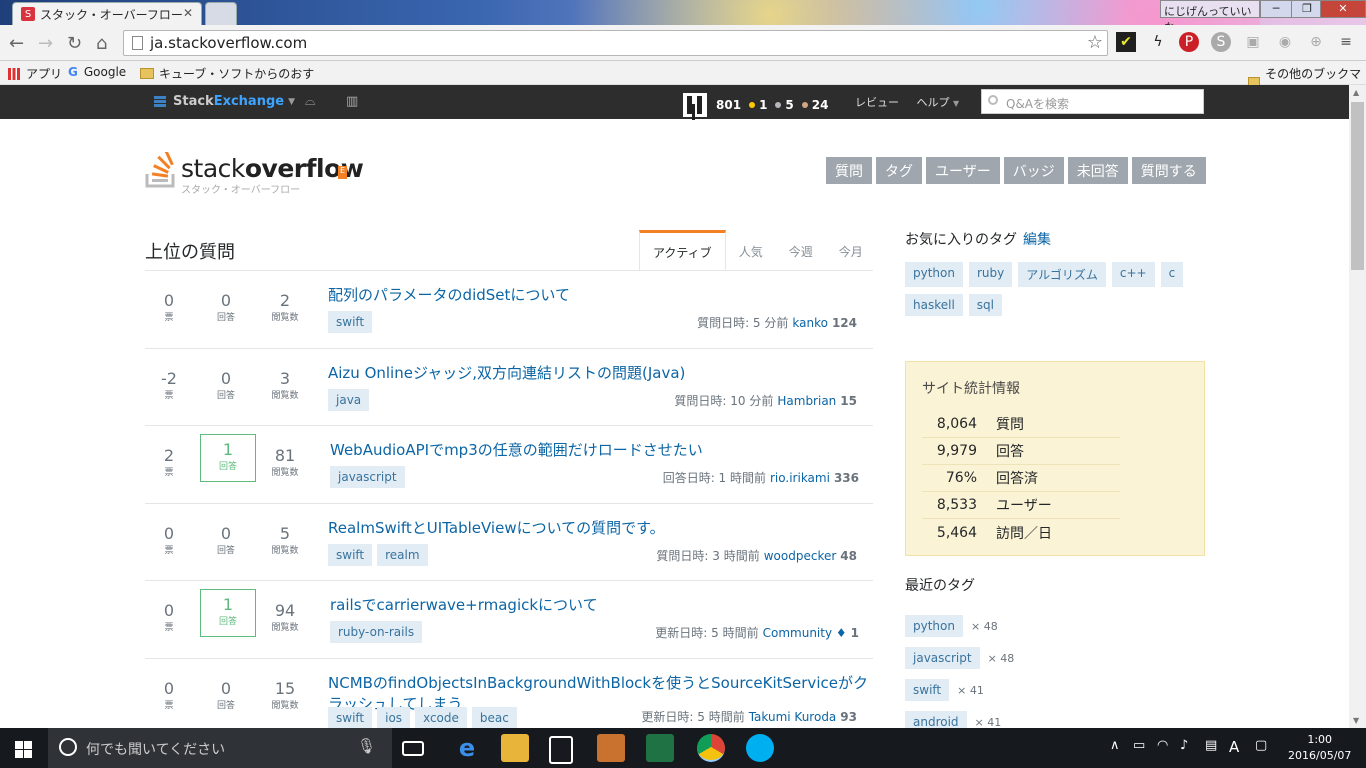 The height and width of the screenshot is (768, 1366). Describe the element at coordinates (660, 748) in the screenshot. I see `excel-icon` at that location.